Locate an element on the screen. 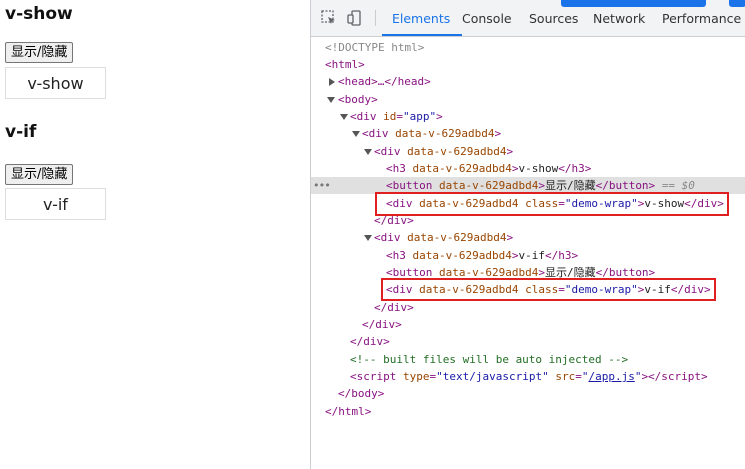  dom-line-div-app: <div id="app"> is located at coordinates (528, 116).